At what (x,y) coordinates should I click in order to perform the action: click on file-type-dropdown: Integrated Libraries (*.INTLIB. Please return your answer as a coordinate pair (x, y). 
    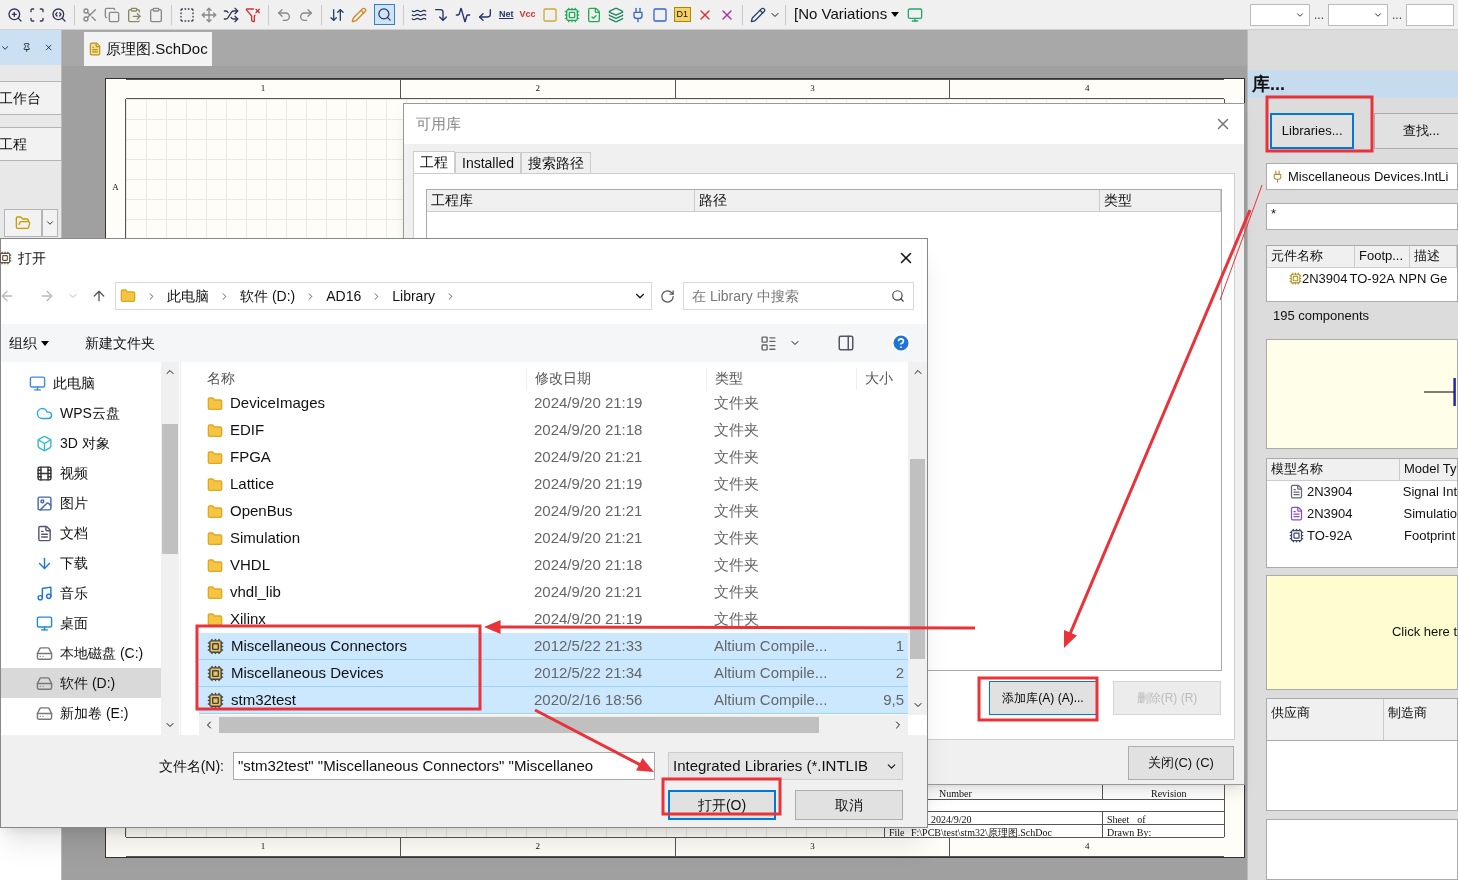
    Looking at the image, I should click on (785, 766).